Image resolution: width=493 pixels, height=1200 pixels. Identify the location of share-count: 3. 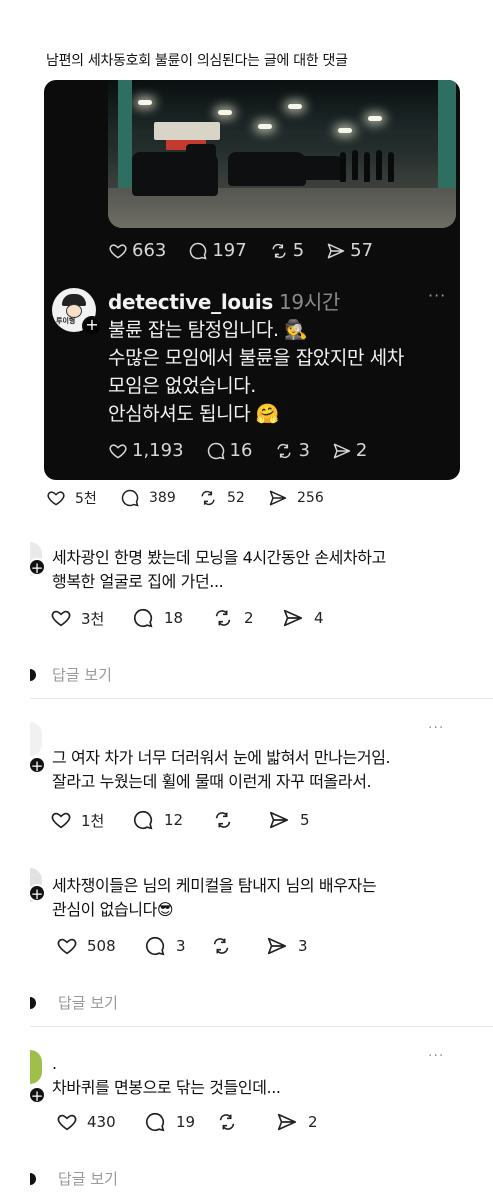
(303, 946).